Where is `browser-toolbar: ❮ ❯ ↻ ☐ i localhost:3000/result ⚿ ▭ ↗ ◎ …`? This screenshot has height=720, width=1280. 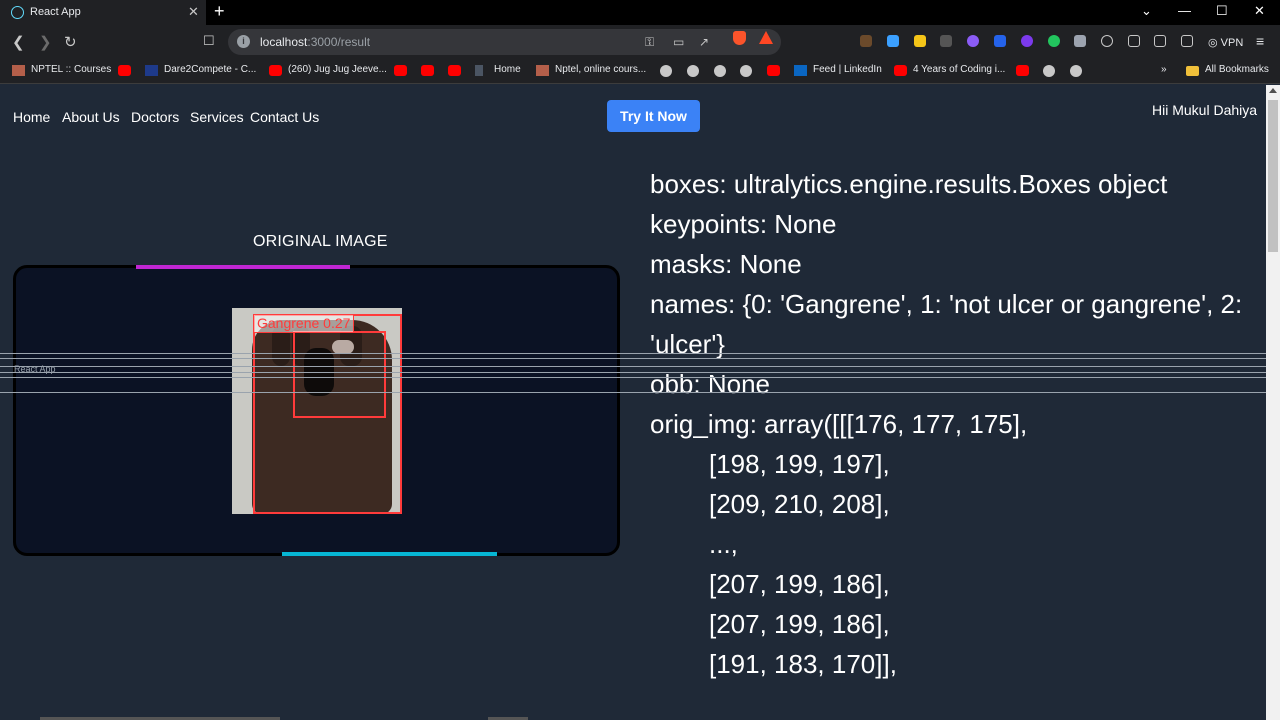
browser-toolbar: ❮ ❯ ↻ ☐ i localhost:3000/result ⚿ ▭ ↗ ◎ … is located at coordinates (640, 42).